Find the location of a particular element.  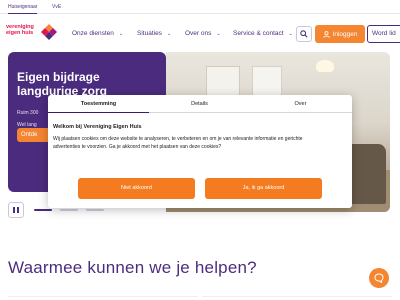

accept-cookies-button: Ja, ik ga akkoord is located at coordinates (263, 188).